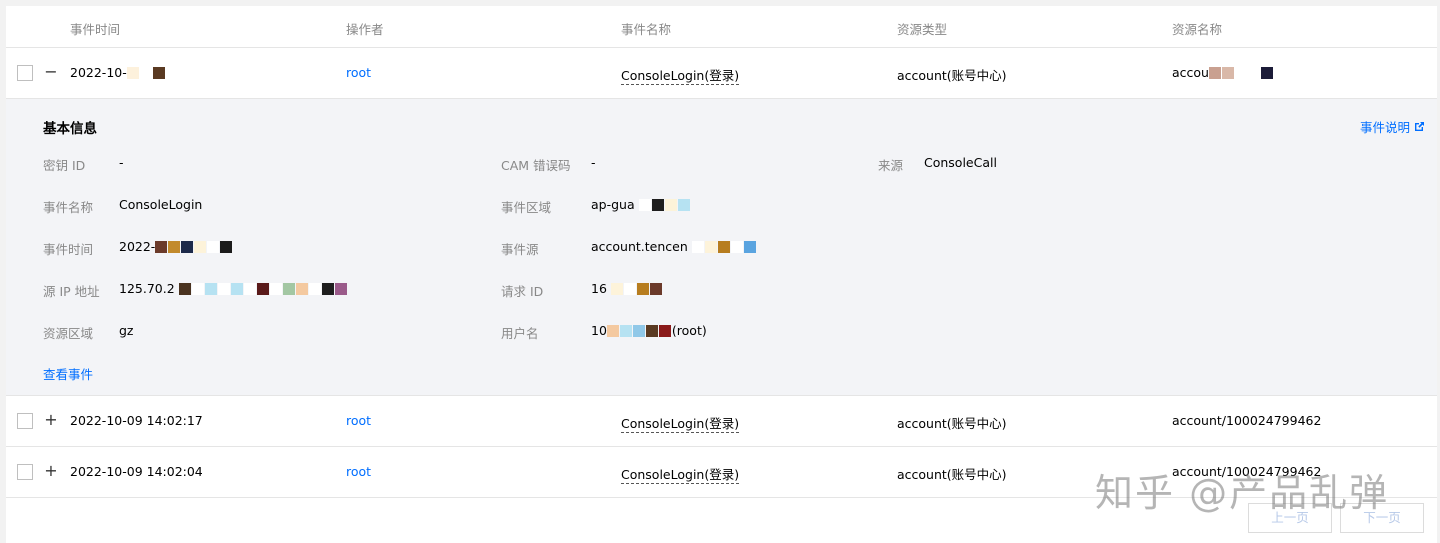 This screenshot has height=543, width=1440. Describe the element at coordinates (70, 129) in the screenshot. I see `detail-title: 基本信息` at that location.